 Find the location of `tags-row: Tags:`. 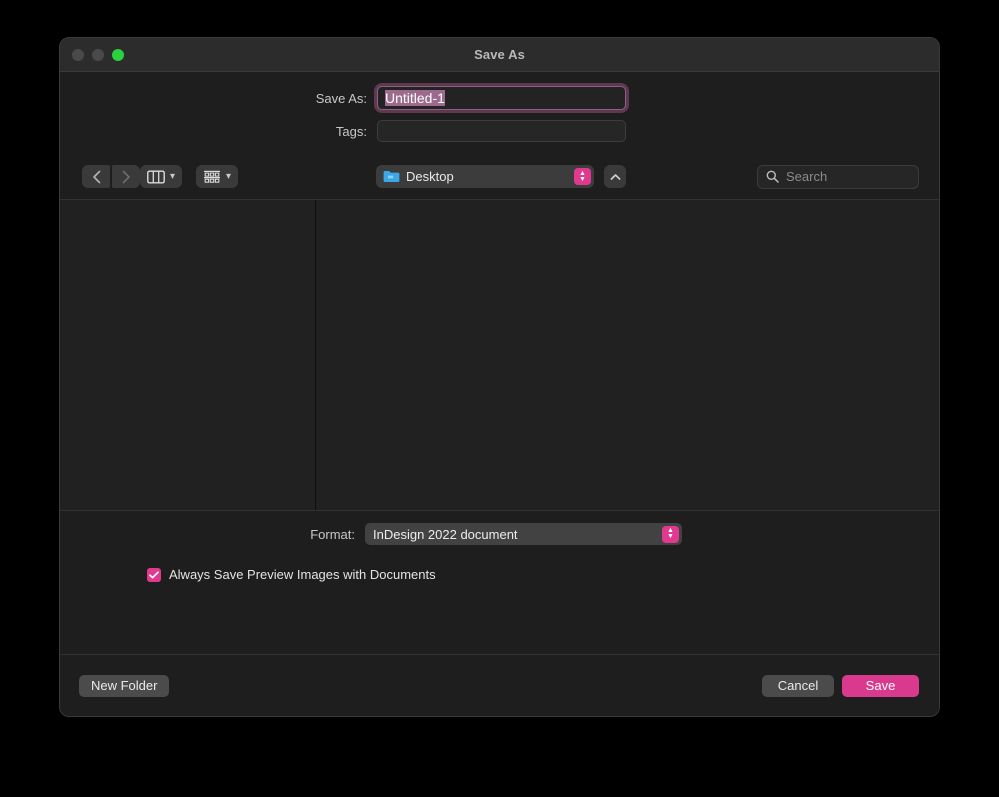

tags-row: Tags: is located at coordinates (499, 131).